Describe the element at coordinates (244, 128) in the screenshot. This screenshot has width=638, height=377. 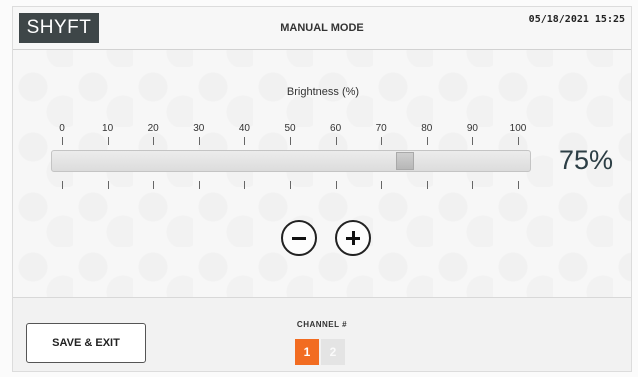
I see `tick-label: 40` at that location.